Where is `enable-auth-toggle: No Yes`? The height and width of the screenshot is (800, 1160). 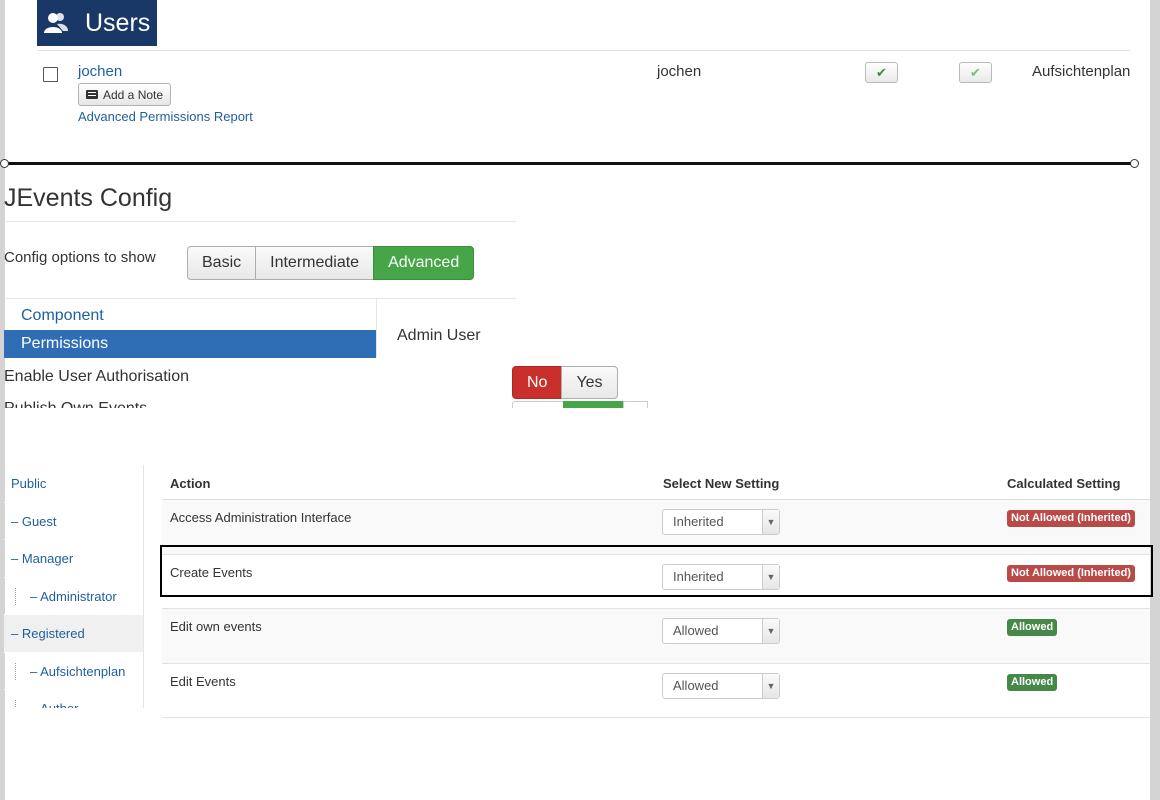
enable-auth-toggle: No Yes is located at coordinates (565, 382).